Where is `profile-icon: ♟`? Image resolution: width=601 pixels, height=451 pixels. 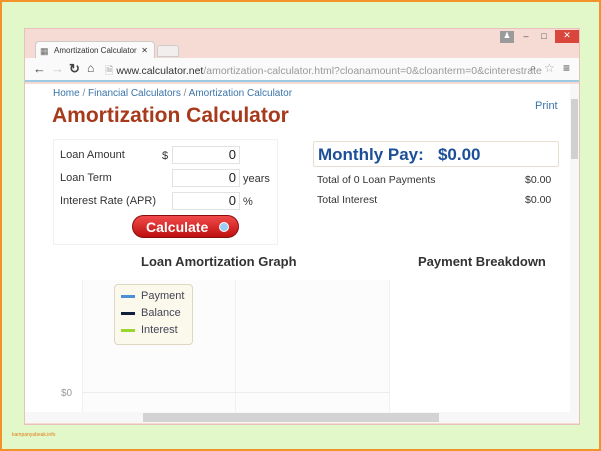 profile-icon: ♟ is located at coordinates (507, 37).